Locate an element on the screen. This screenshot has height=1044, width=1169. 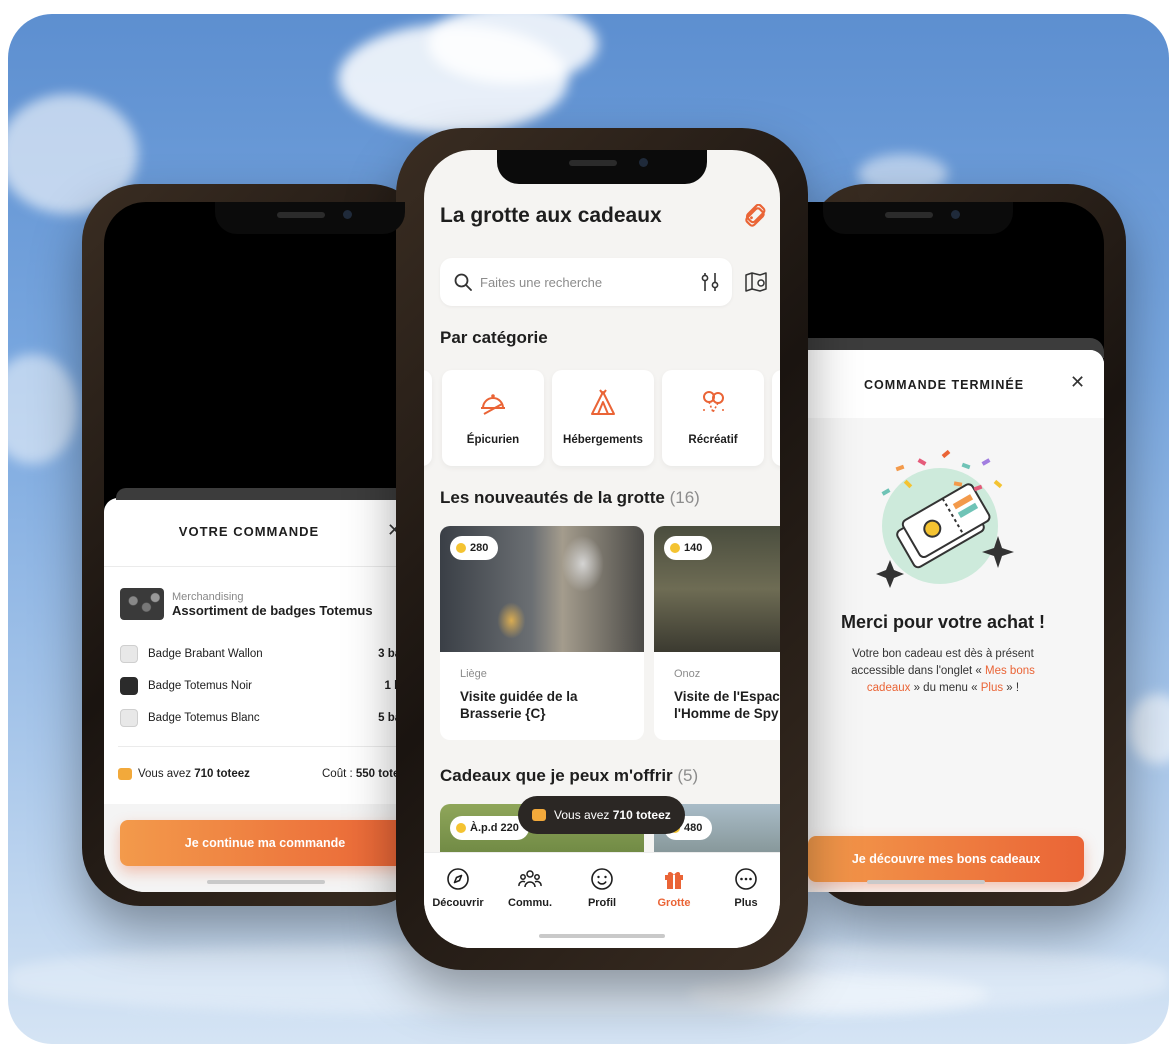
tag-icon is located at coordinates (755, 217).